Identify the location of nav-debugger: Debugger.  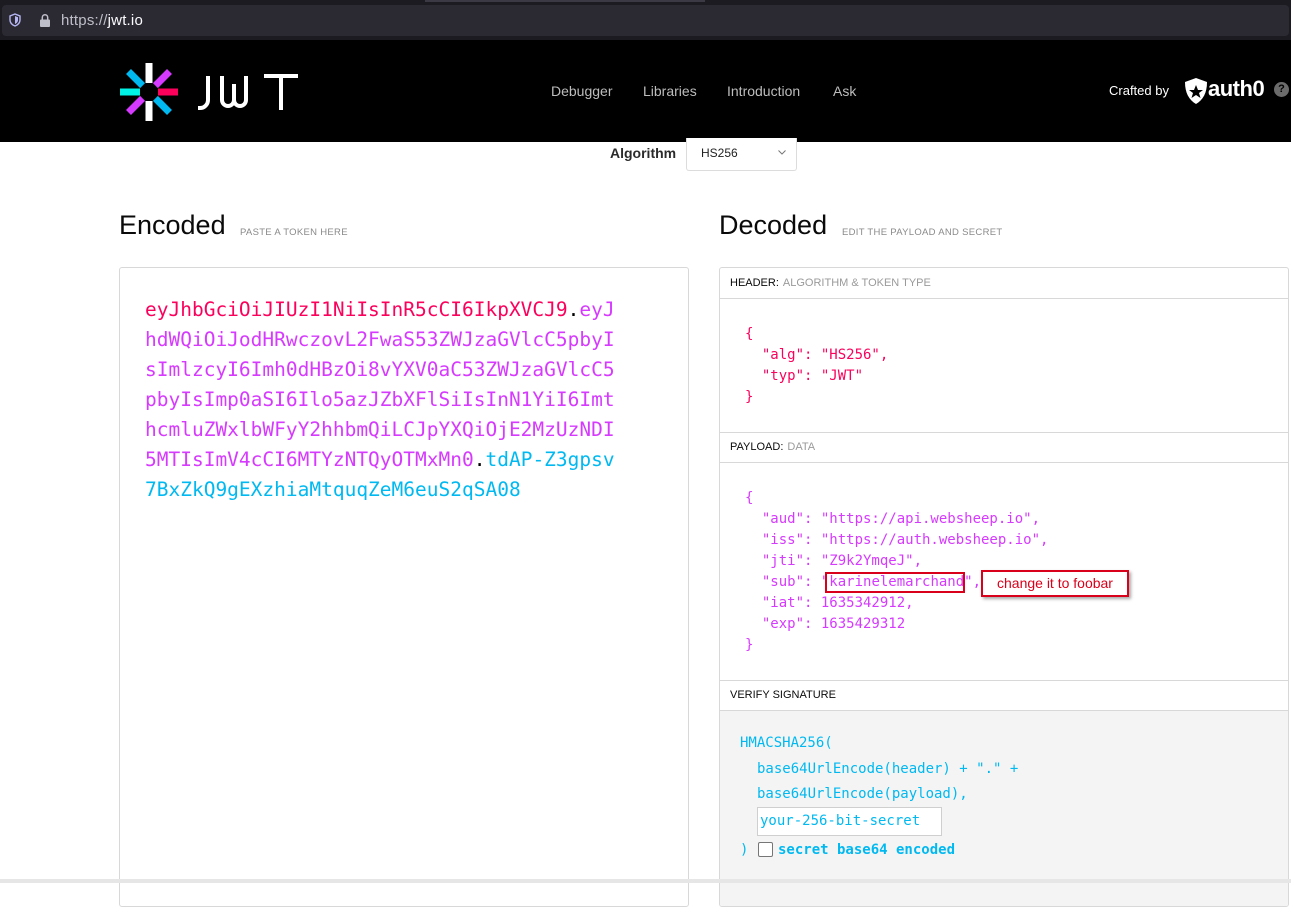
(582, 91).